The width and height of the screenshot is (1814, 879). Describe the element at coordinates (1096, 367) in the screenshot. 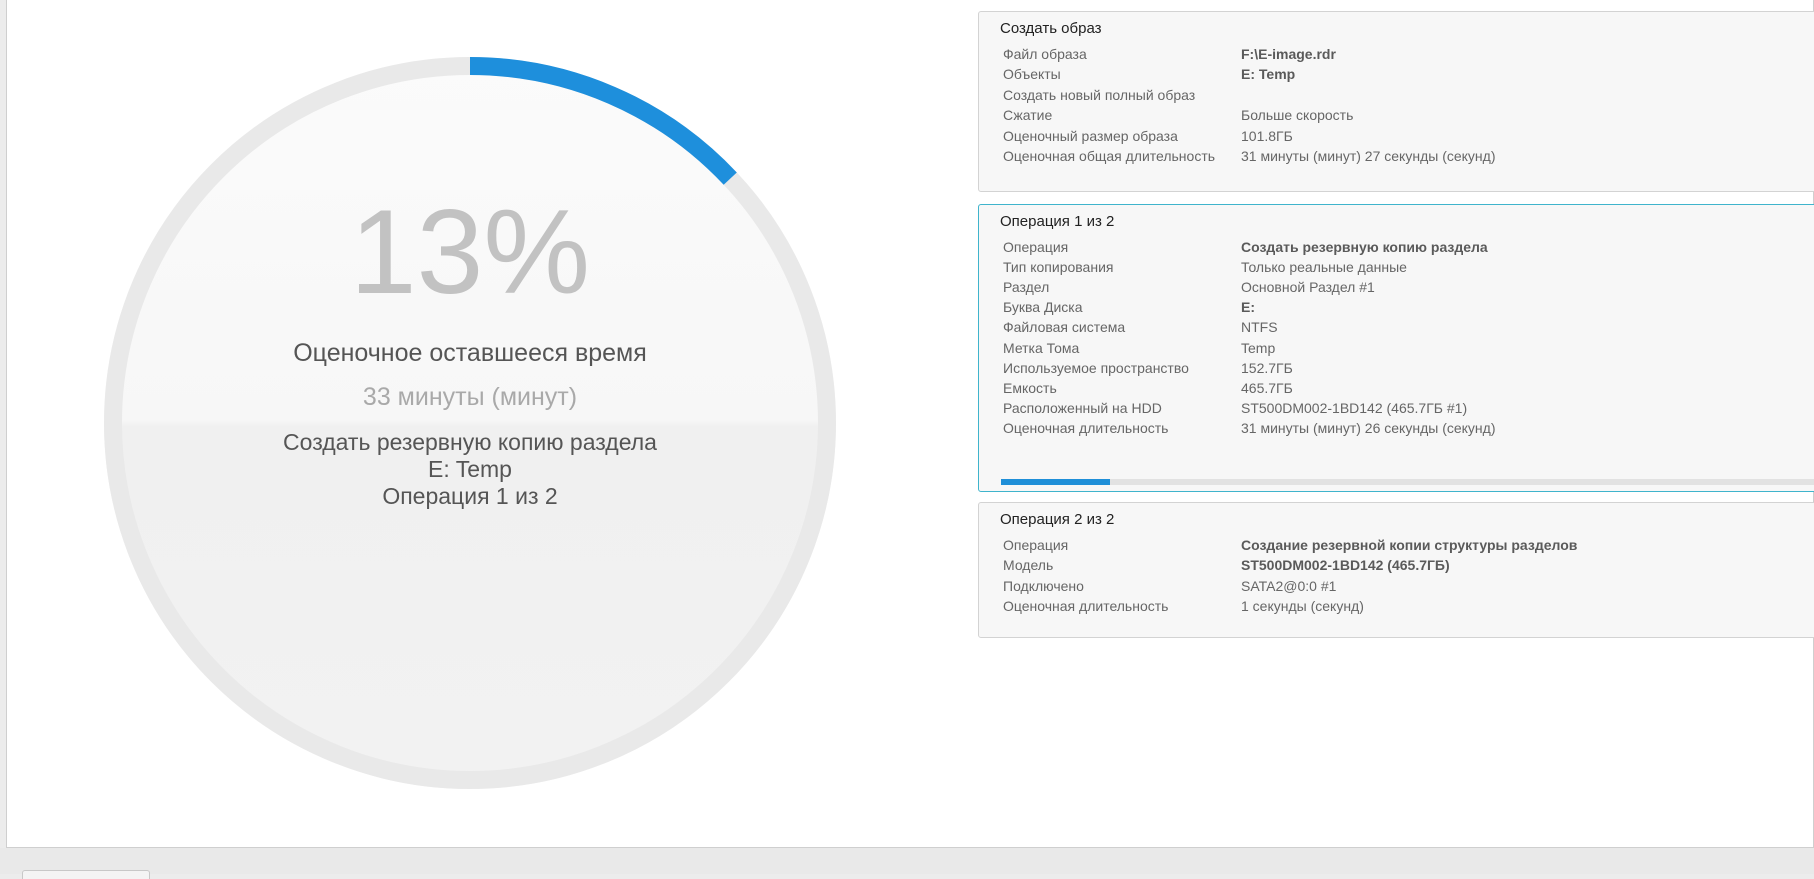

I see `detail-key: Используемое пространство` at that location.